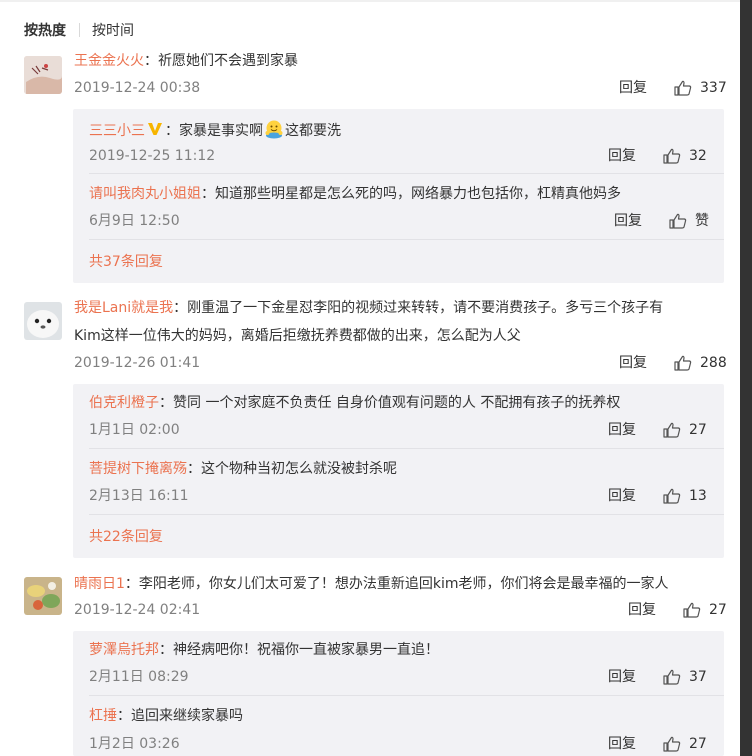 The image size is (752, 756). I want to click on more-replies-link: 共22条回复, so click(126, 537).